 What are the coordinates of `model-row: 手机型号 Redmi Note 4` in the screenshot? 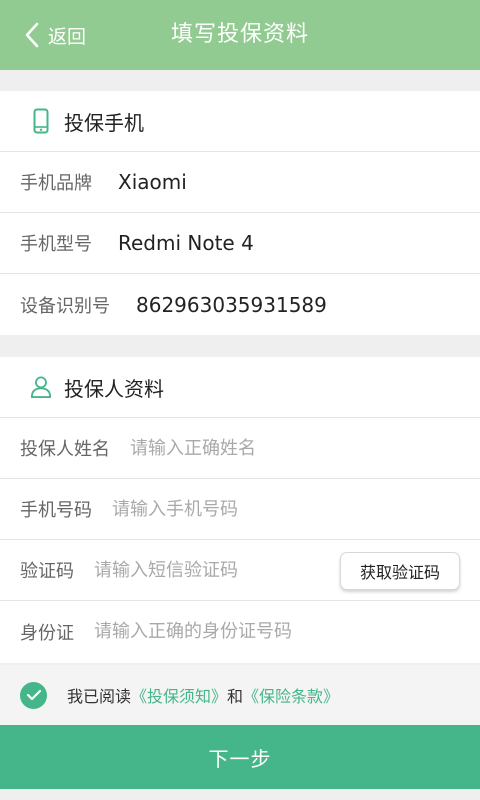 It's located at (240, 243).